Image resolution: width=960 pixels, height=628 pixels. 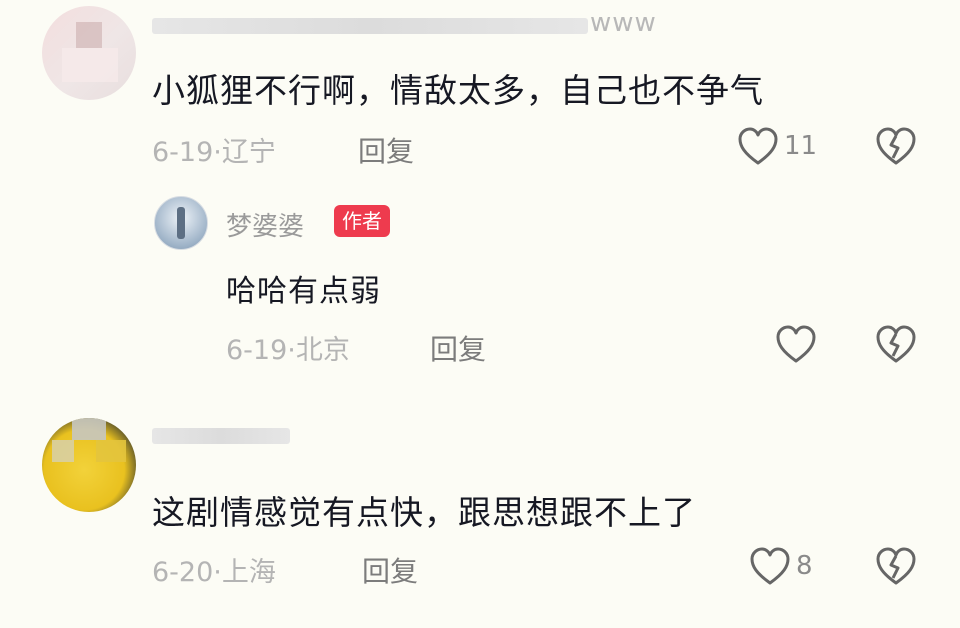 I want to click on reply-meta: 6-19·北京, so click(x=288, y=350).